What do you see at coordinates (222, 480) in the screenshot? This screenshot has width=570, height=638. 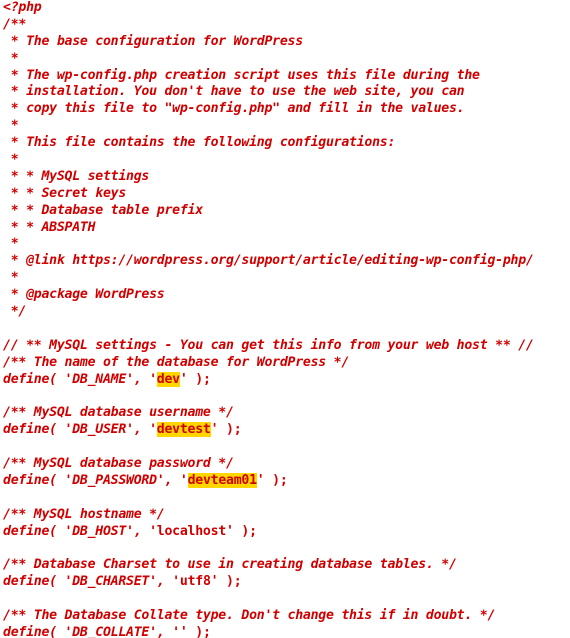 I see `highlighted-define-value: devteam01` at bounding box center [222, 480].